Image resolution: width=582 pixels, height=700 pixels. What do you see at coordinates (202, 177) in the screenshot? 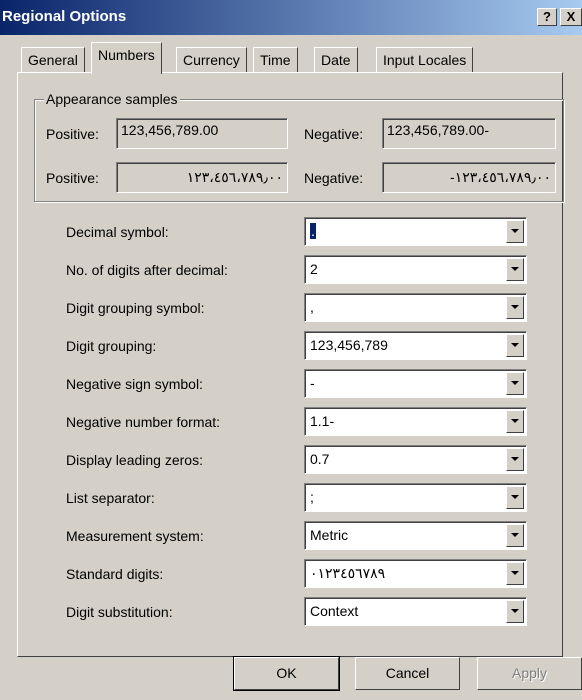
I see `positive-native-sample: ١٢٣،٤٥٦،٧٨٩٫٠٠` at bounding box center [202, 177].